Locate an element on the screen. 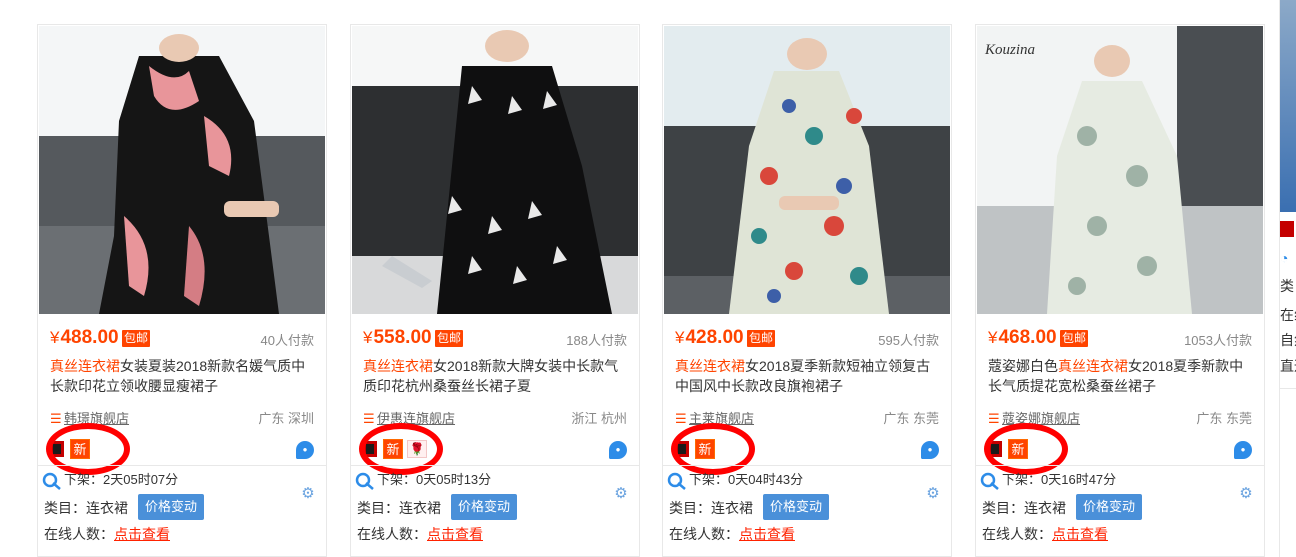 This screenshot has width=1296, height=557. sold-count: 1053人付款 is located at coordinates (1218, 340).